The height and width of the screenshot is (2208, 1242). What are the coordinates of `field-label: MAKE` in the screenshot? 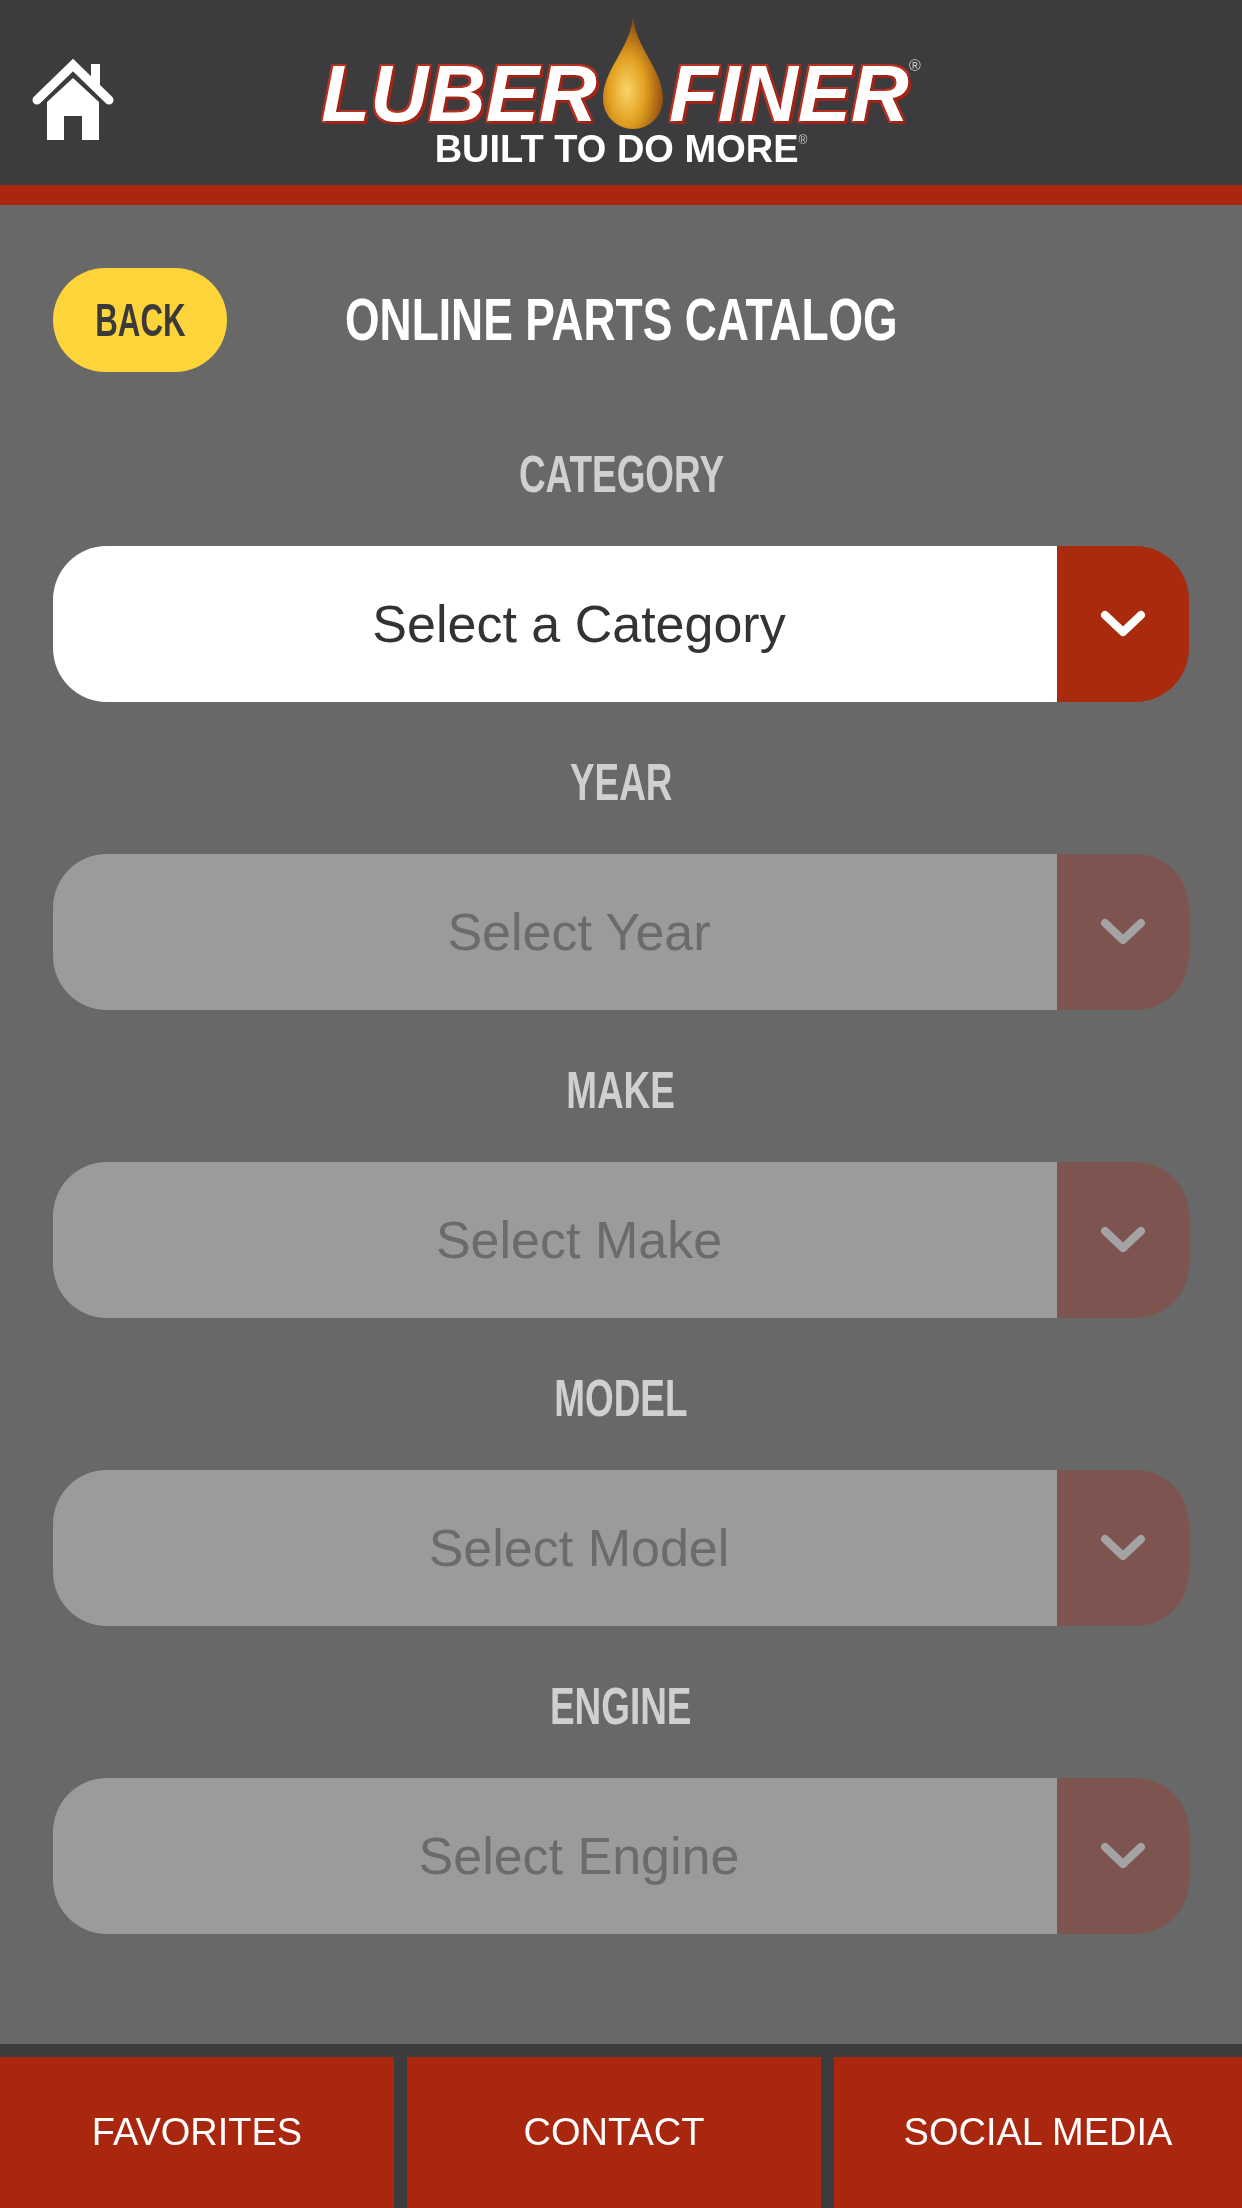 It's located at (621, 1090).